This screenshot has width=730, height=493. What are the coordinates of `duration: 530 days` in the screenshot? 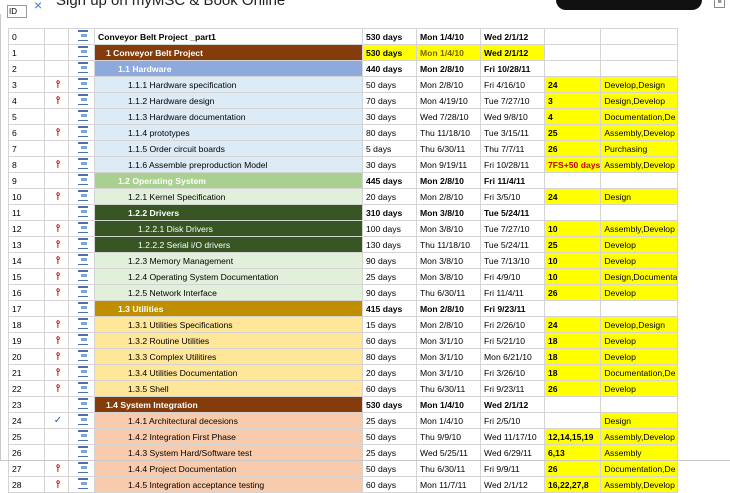 It's located at (389, 52).